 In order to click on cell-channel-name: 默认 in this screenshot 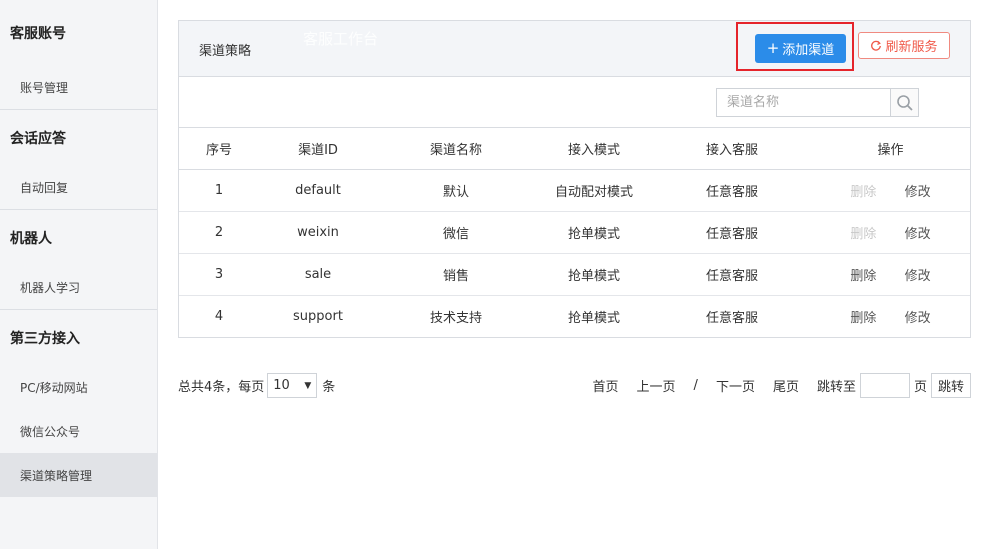, I will do `click(456, 190)`.